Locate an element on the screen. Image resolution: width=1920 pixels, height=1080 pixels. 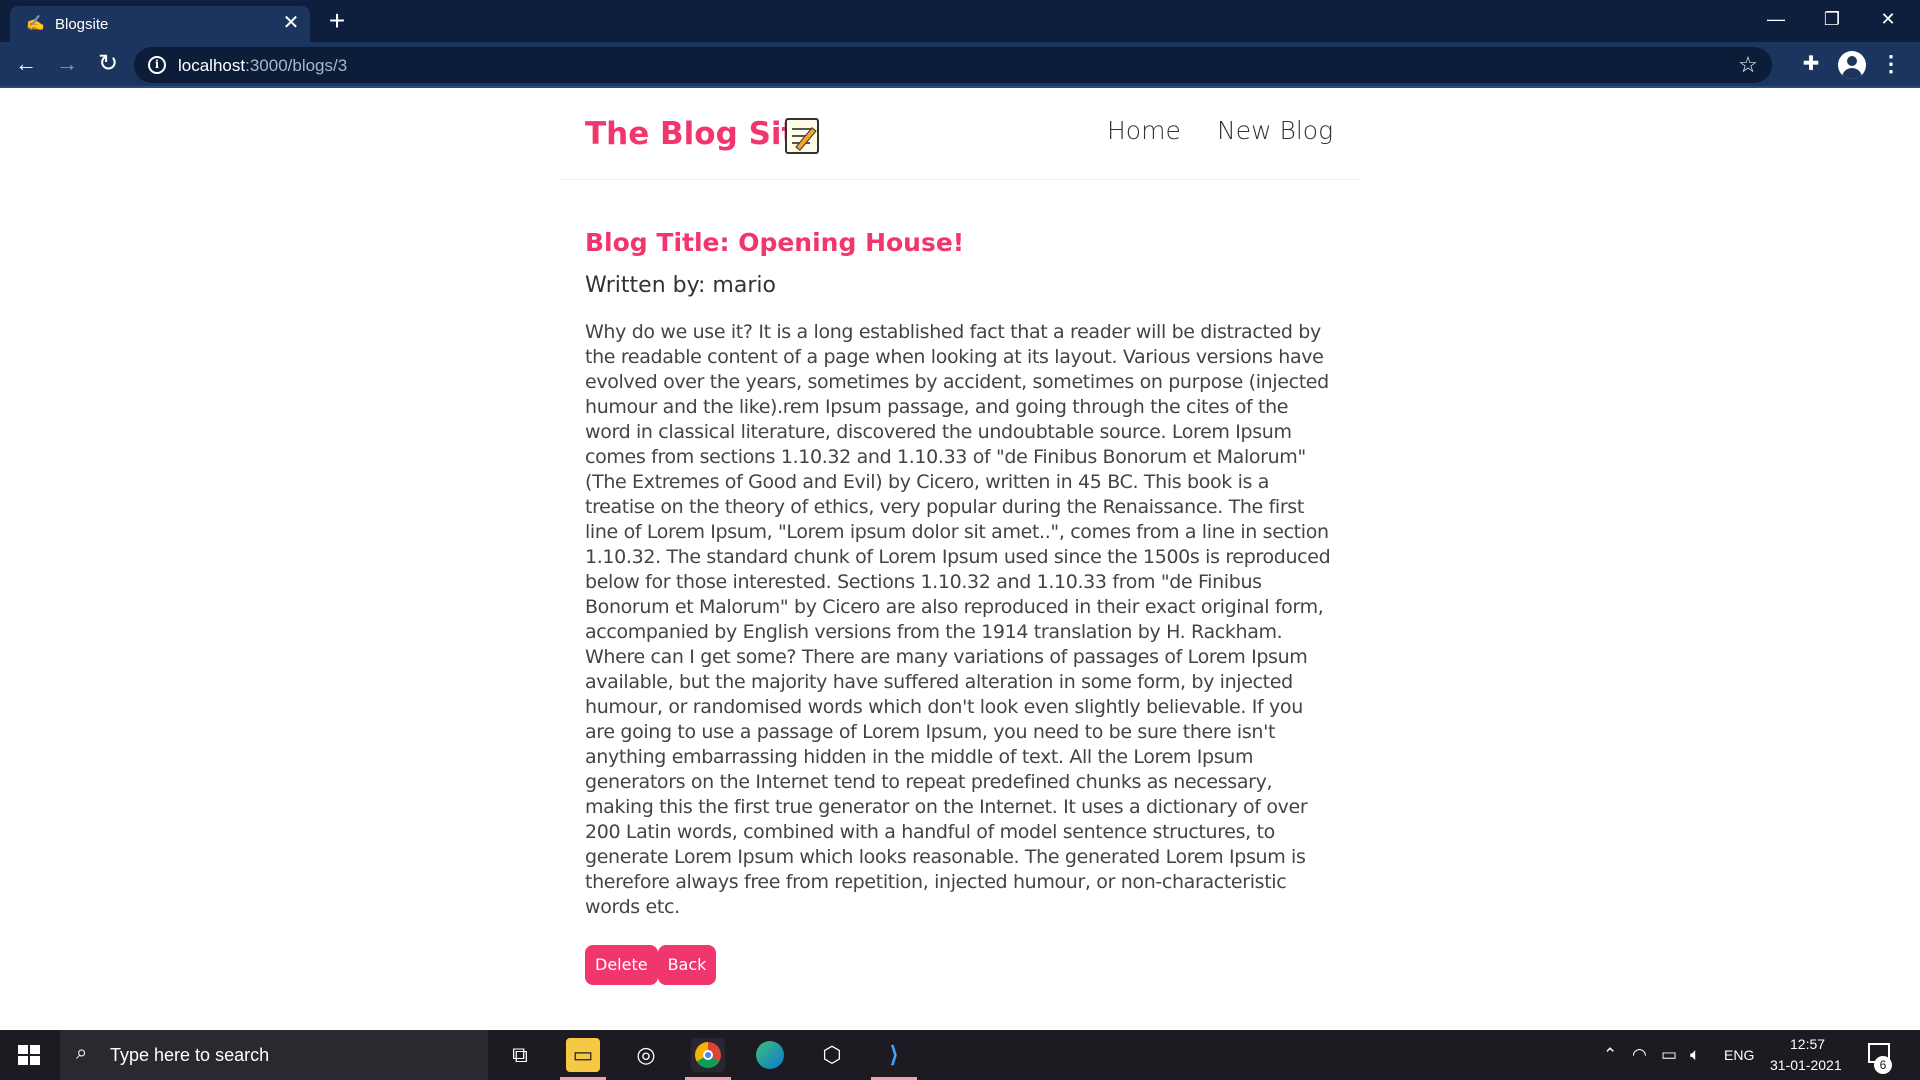
site-info-icon: i is located at coordinates (157, 65).